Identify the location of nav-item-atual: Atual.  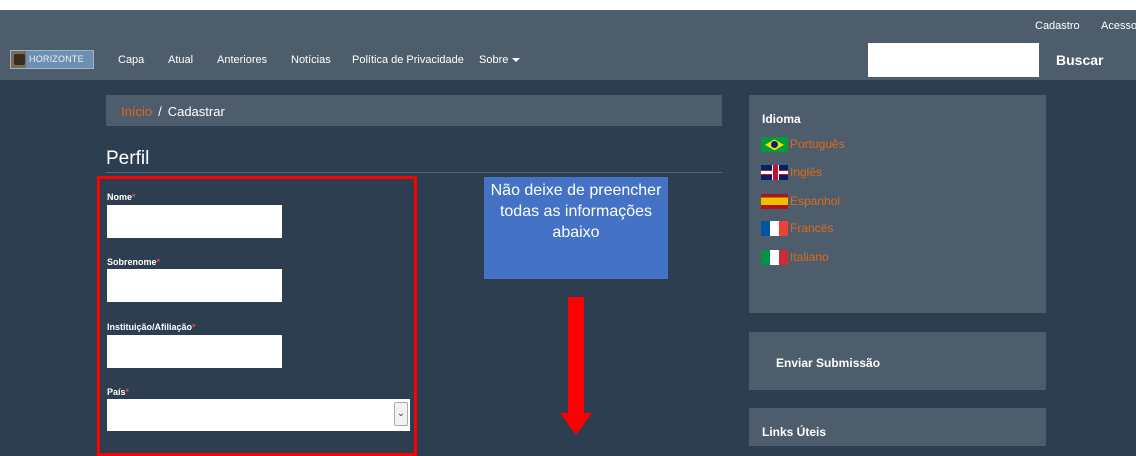
(180, 60).